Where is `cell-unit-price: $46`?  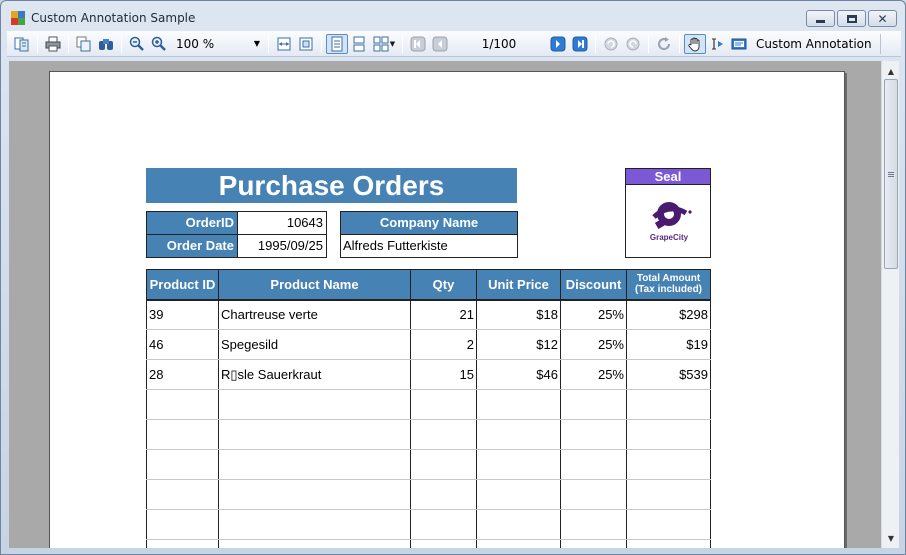
cell-unit-price: $46 is located at coordinates (518, 374).